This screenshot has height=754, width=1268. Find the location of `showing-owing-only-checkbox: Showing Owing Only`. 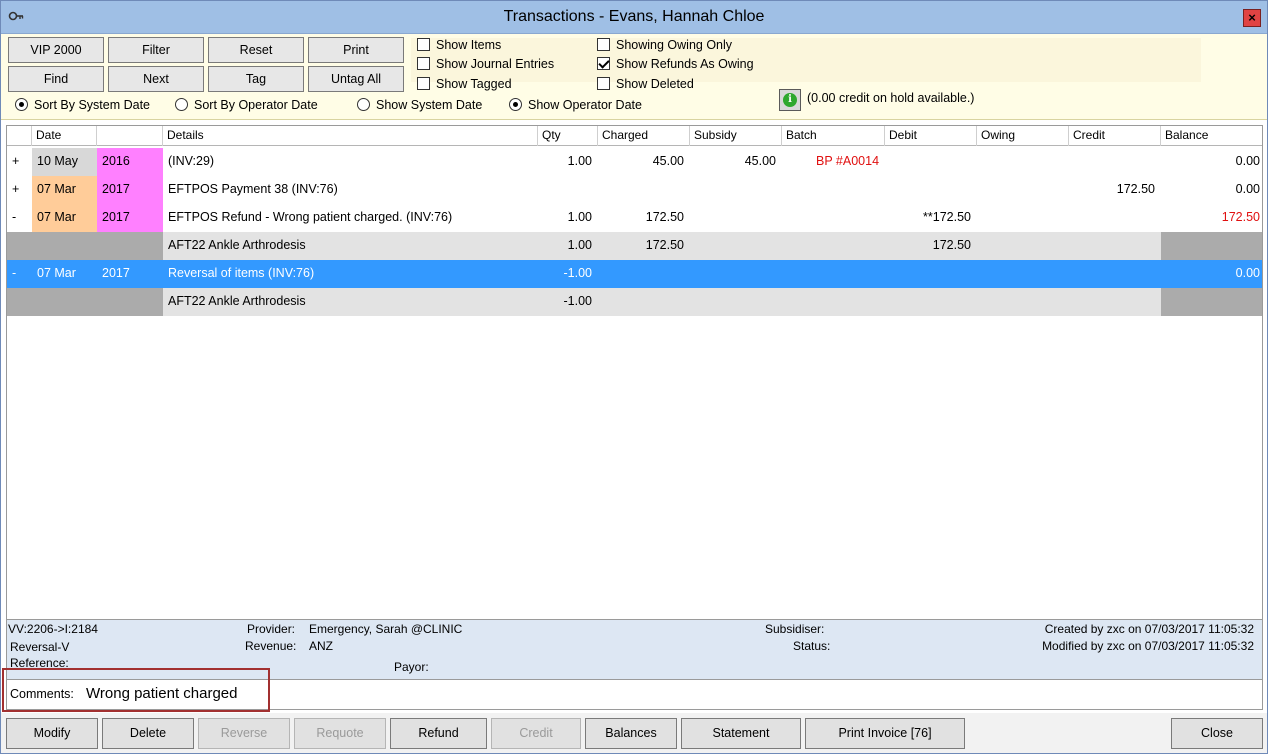

showing-owing-only-checkbox: Showing Owing Only is located at coordinates (664, 46).